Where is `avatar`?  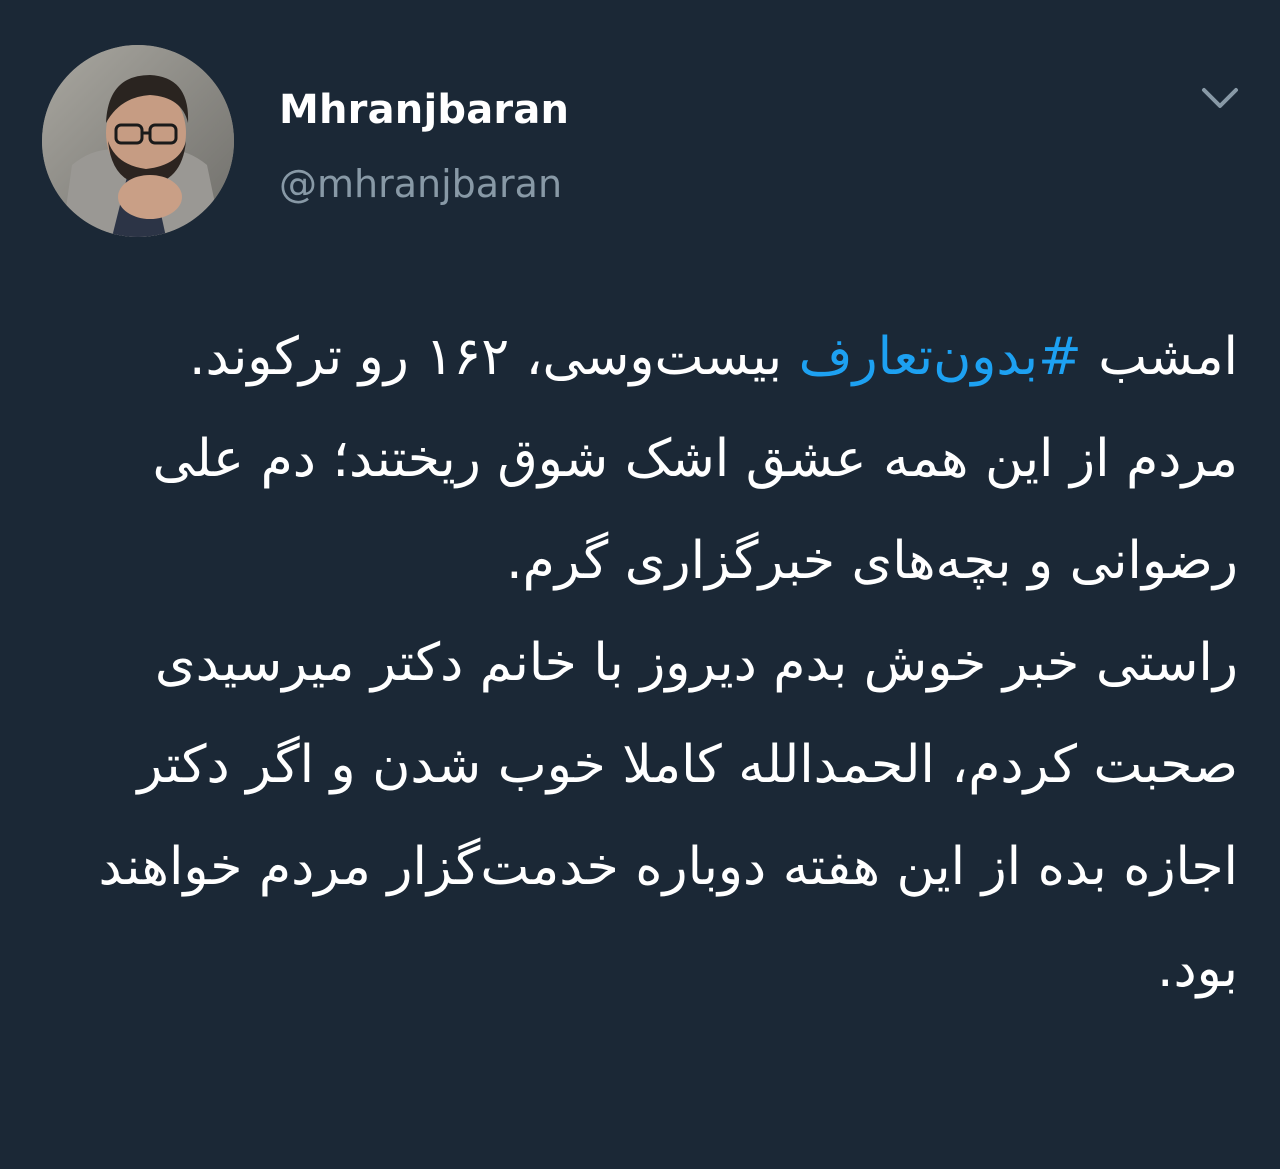 avatar is located at coordinates (138, 141).